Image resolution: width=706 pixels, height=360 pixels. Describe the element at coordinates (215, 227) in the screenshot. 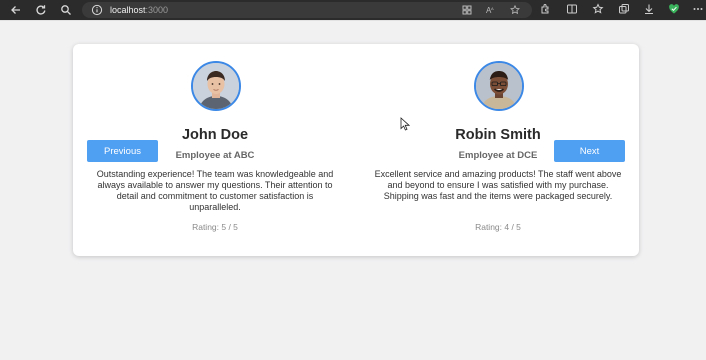

I see `testimonial-rating: Rating: 5 / 5` at that location.